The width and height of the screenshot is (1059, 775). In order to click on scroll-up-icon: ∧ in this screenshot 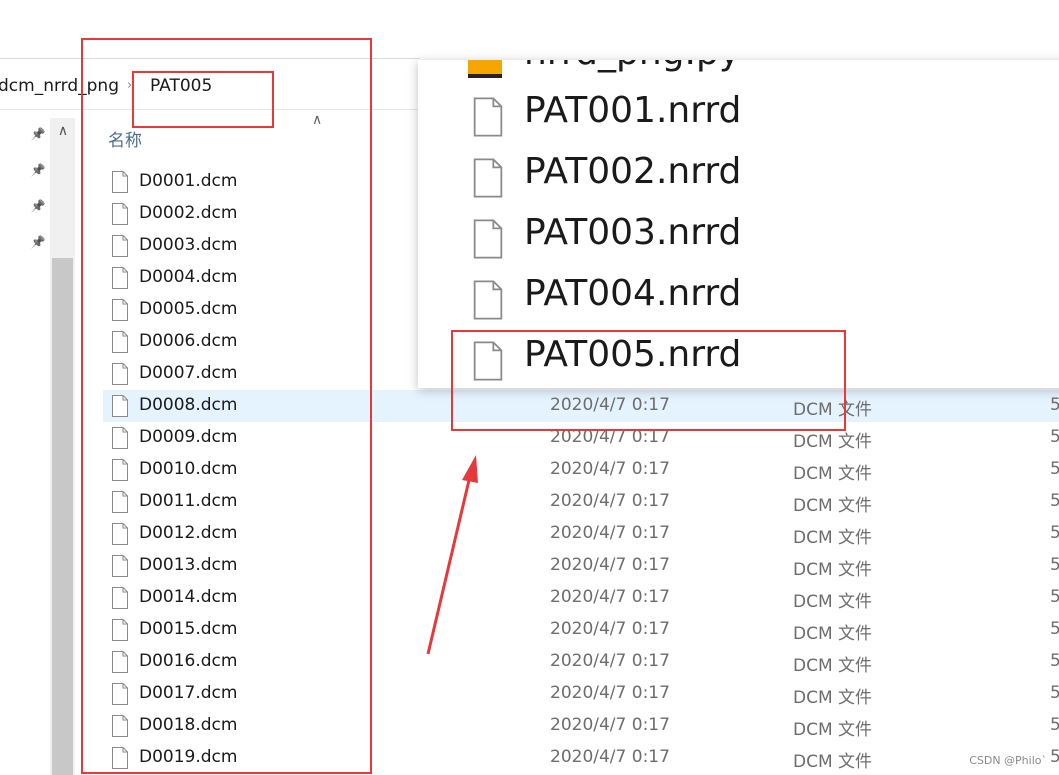, I will do `click(63, 131)`.